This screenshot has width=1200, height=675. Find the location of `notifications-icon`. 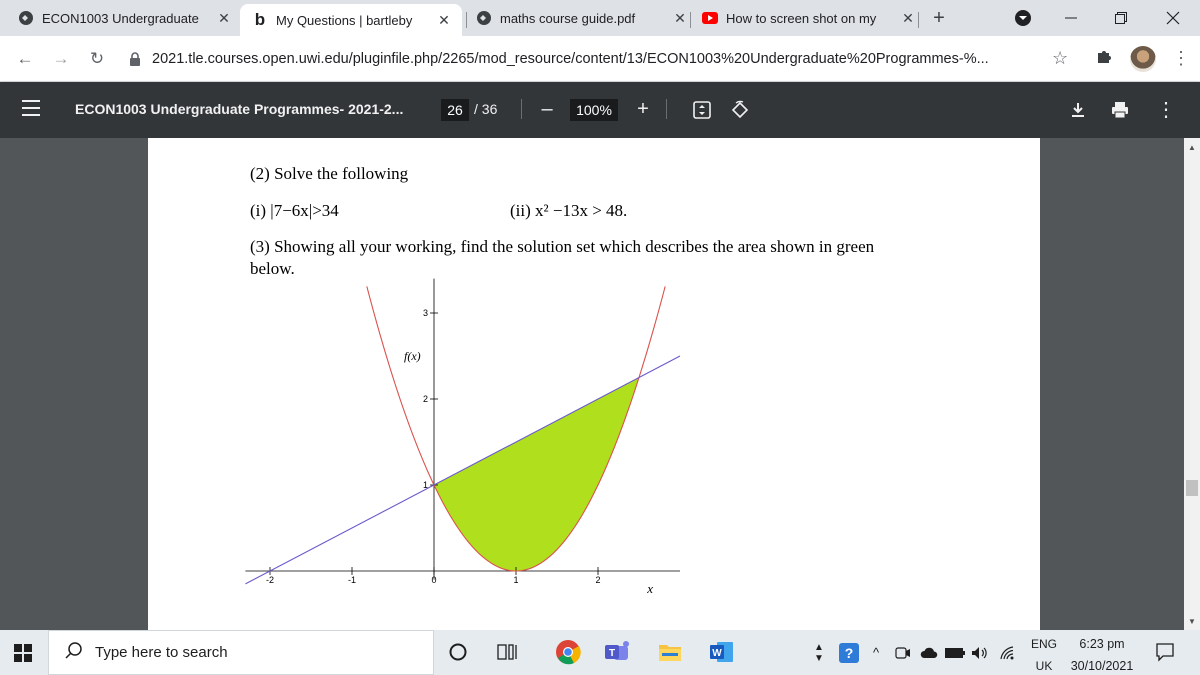

notifications-icon is located at coordinates (1166, 653).